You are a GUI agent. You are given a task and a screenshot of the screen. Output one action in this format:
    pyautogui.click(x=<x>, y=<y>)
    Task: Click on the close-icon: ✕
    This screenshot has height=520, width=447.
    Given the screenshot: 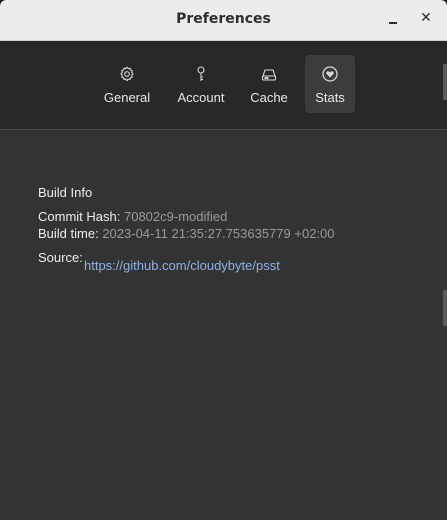 What is the action you would take?
    pyautogui.click(x=426, y=18)
    